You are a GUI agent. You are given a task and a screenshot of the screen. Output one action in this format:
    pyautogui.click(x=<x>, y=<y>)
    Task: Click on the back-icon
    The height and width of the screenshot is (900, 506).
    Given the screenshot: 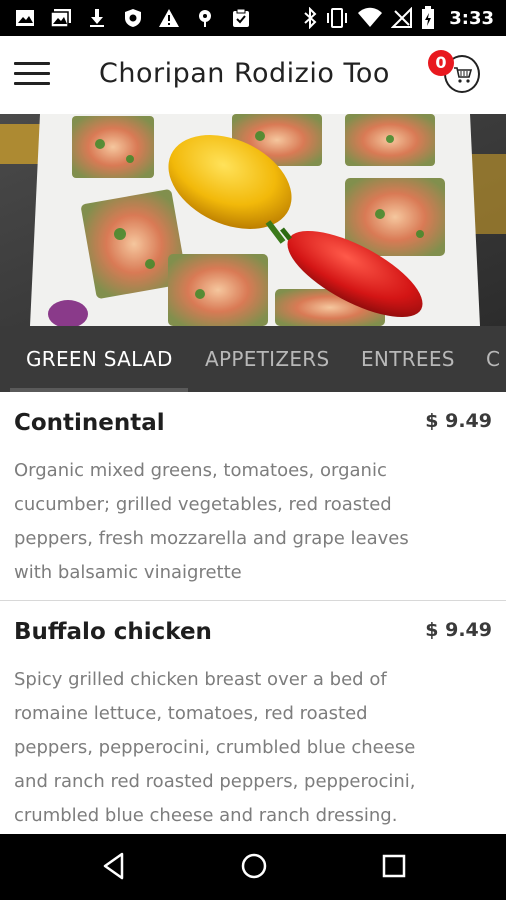 What is the action you would take?
    pyautogui.click(x=114, y=866)
    